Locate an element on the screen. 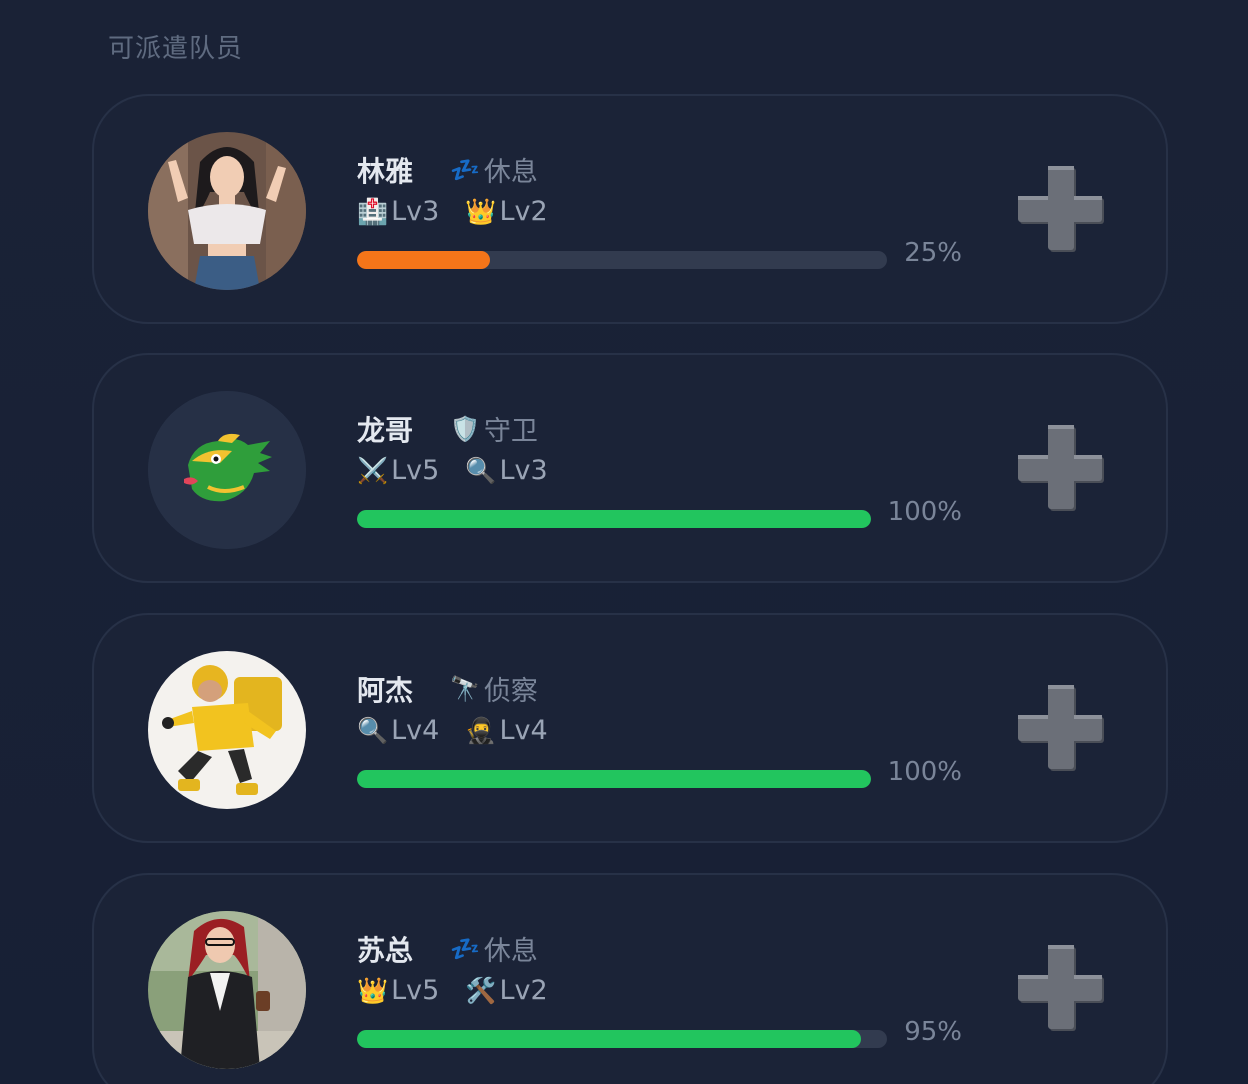 The image size is (1248, 1084). businesswoman-photo-avatar is located at coordinates (227, 990).